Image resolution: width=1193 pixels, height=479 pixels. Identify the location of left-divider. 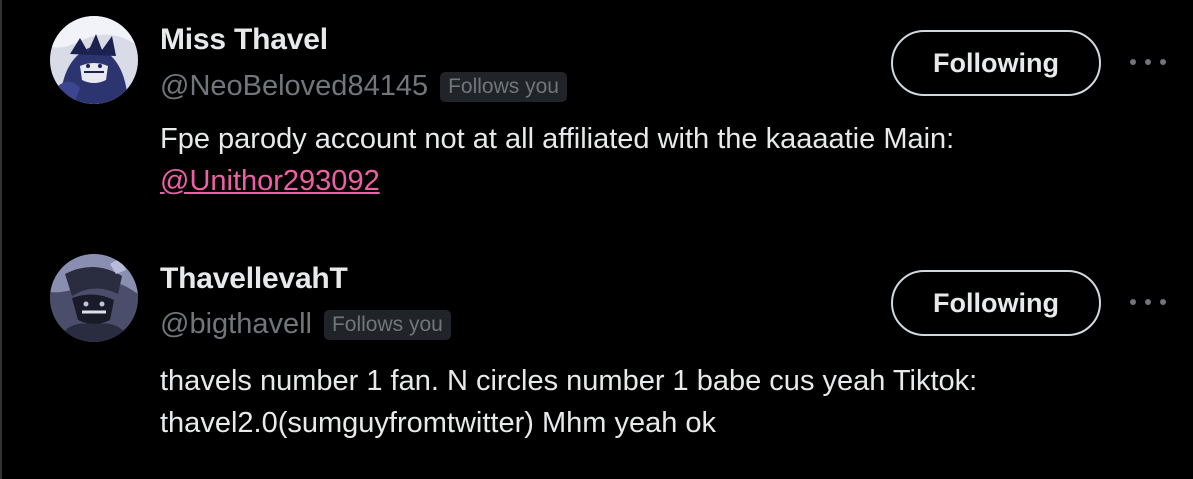
(1, 239).